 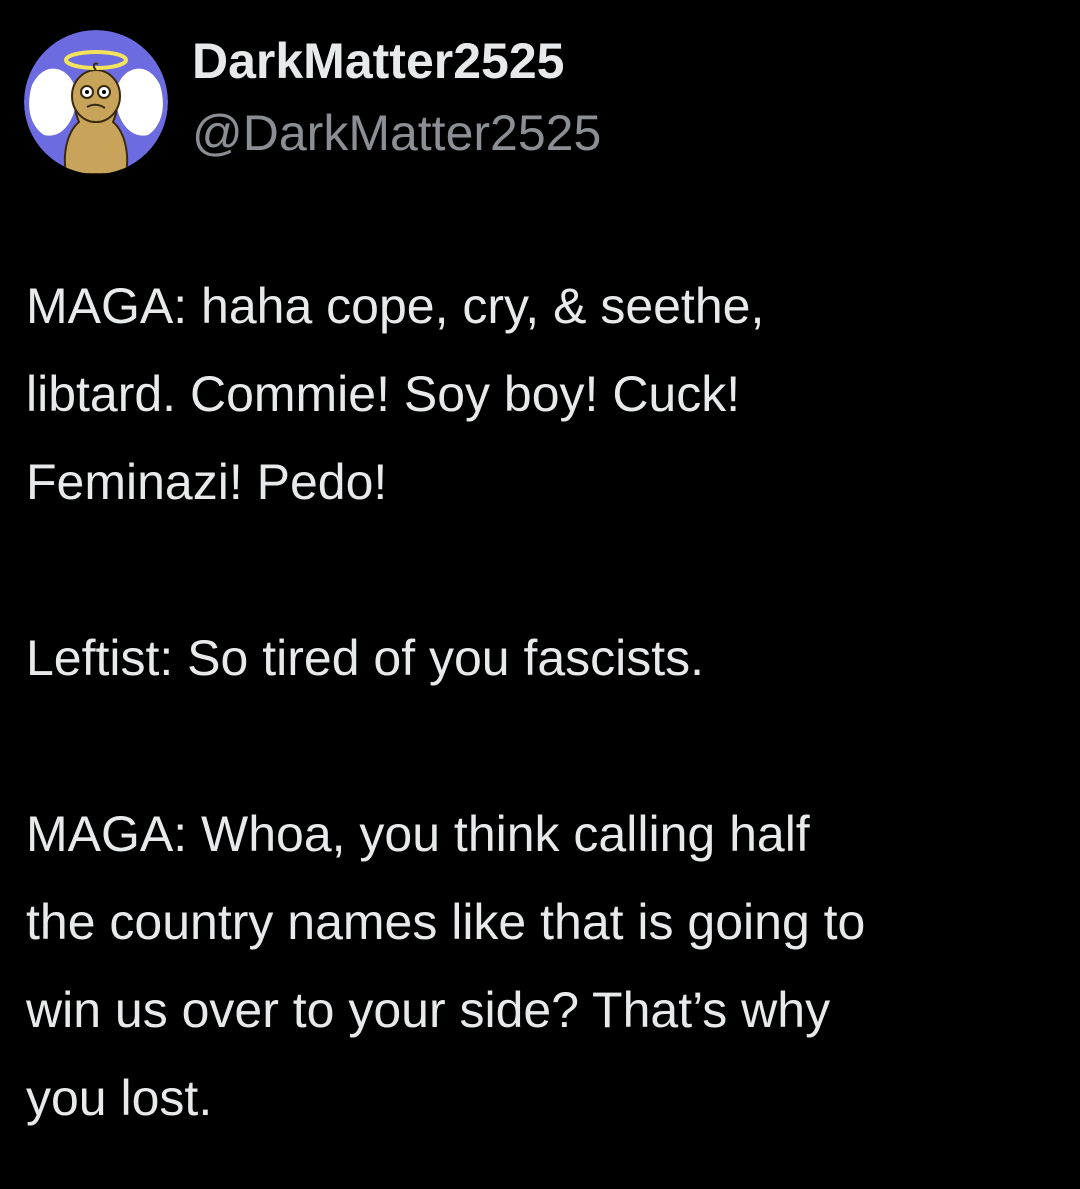 I want to click on tweet-header: DarkMatter2525 @DarkMatter2525, so click(x=312, y=102).